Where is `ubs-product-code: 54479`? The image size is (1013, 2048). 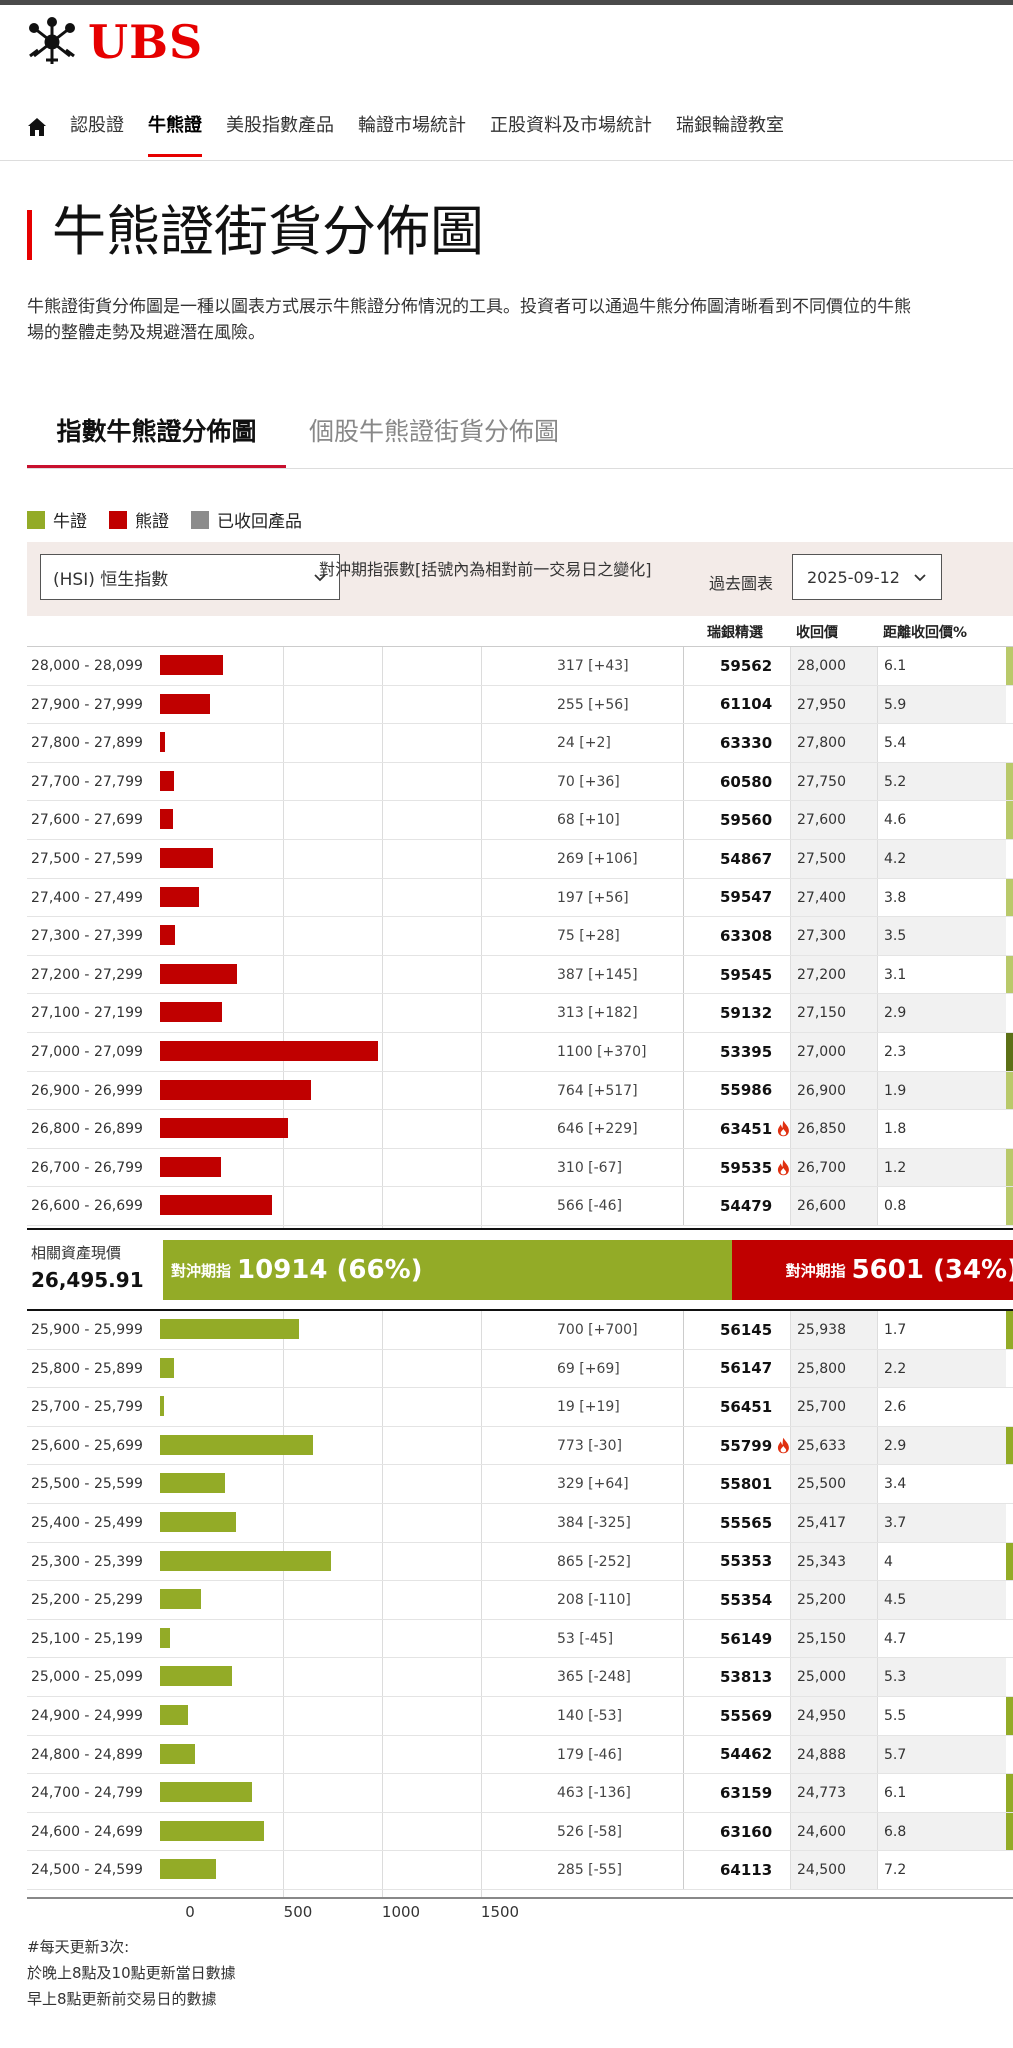
ubs-product-code: 54479 is located at coordinates (736, 1206).